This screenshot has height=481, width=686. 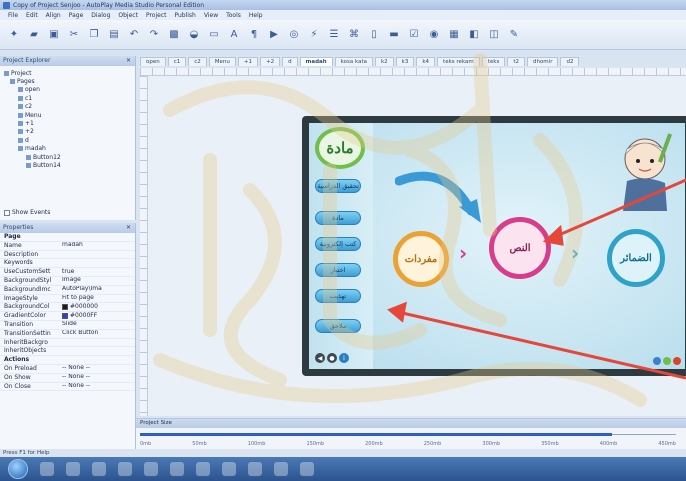 I want to click on tree-item-pages: Pages, so click(x=67, y=81).